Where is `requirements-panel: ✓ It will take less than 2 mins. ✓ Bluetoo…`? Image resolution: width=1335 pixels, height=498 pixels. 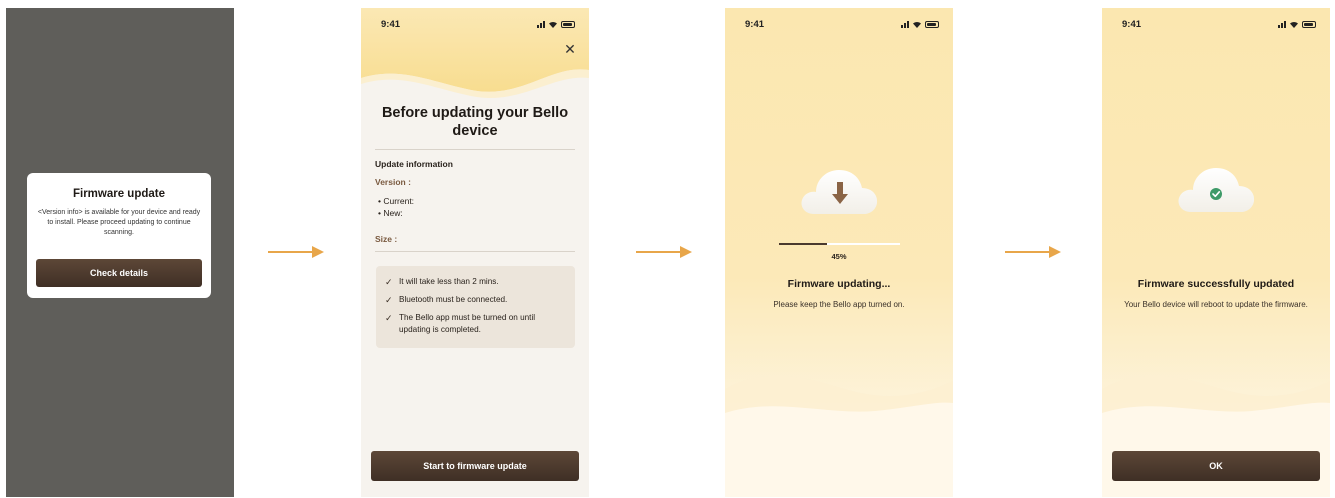
requirements-panel: ✓ It will take less than 2 mins. ✓ Bluetoo… is located at coordinates (475, 307).